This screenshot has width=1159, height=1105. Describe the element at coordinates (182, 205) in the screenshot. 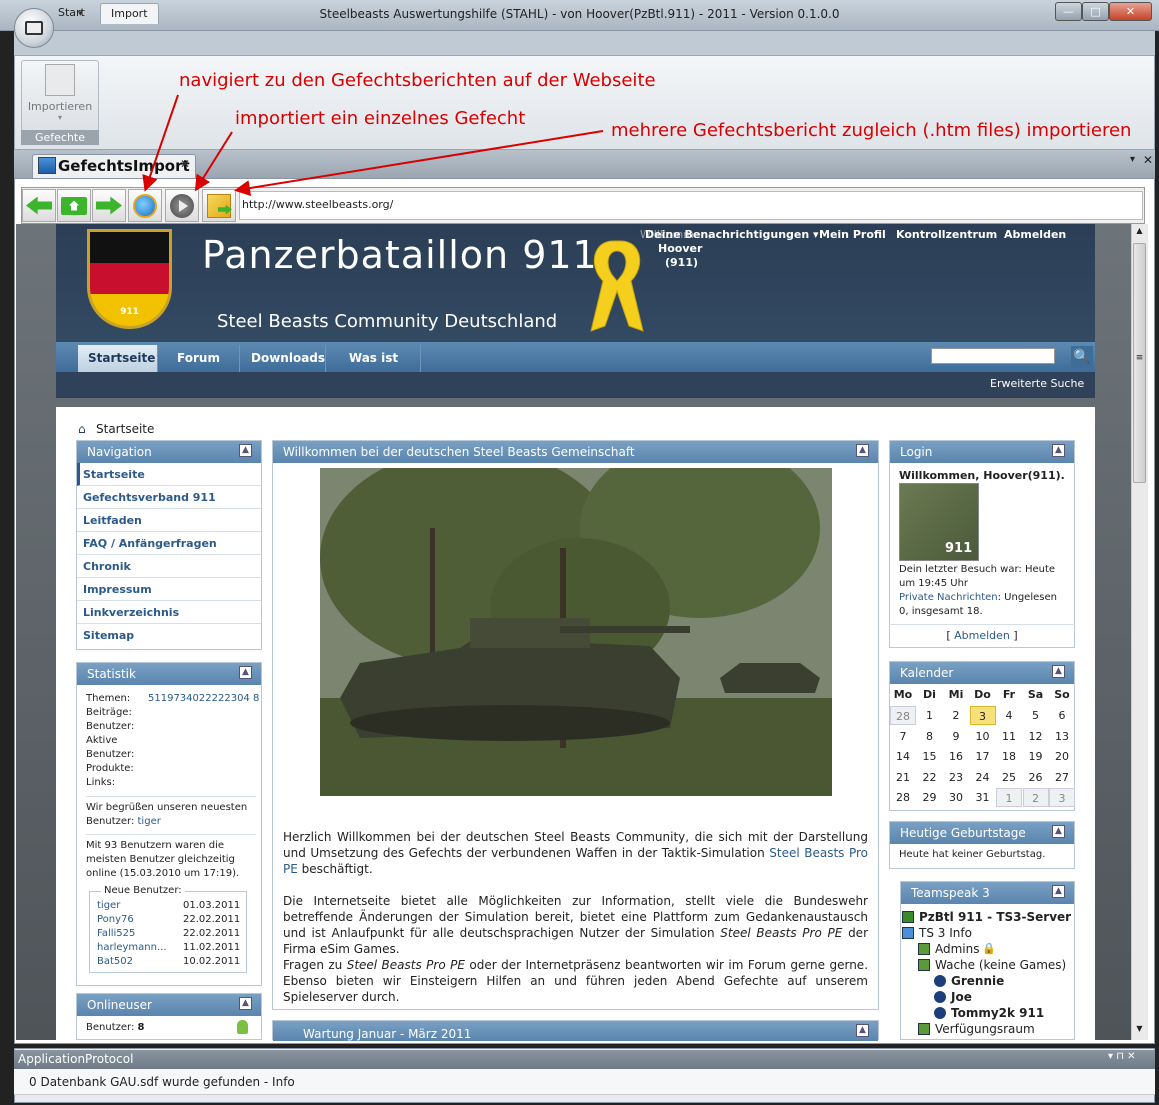

I see `import-single-button` at that location.